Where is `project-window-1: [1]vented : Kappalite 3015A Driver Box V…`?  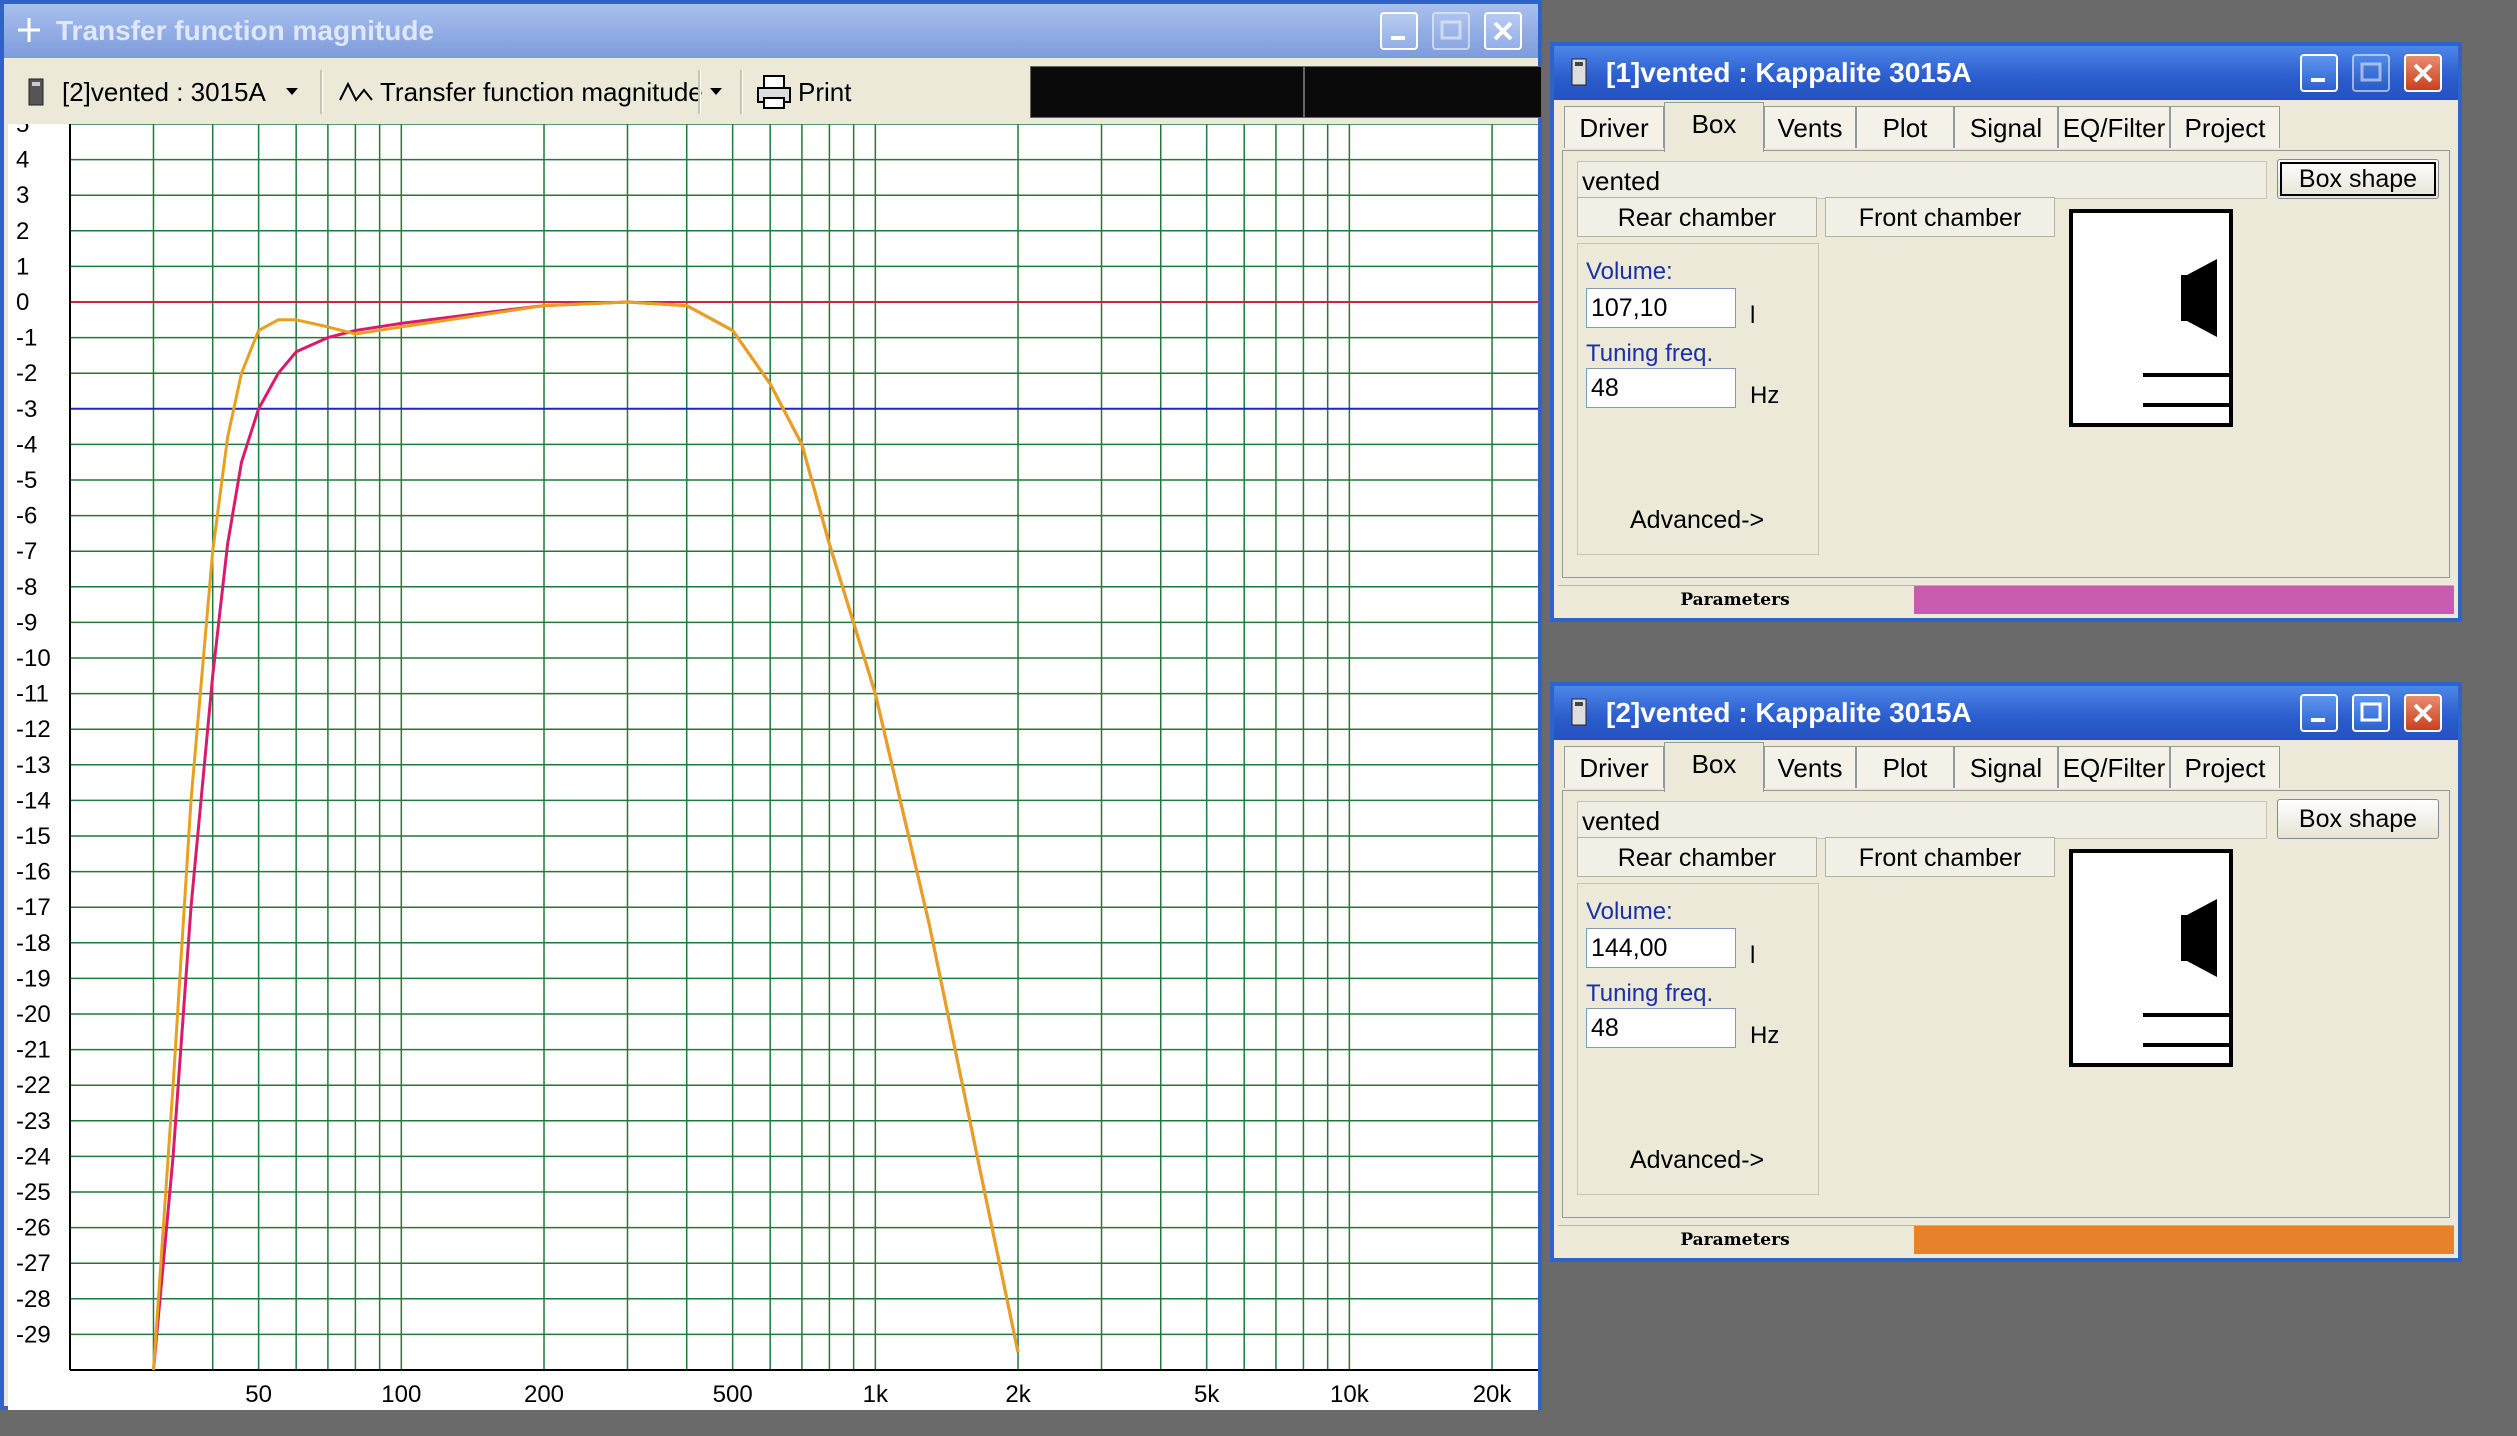
project-window-1: [1]vented : Kappalite 3015A Driver Box V… is located at coordinates (2006, 332).